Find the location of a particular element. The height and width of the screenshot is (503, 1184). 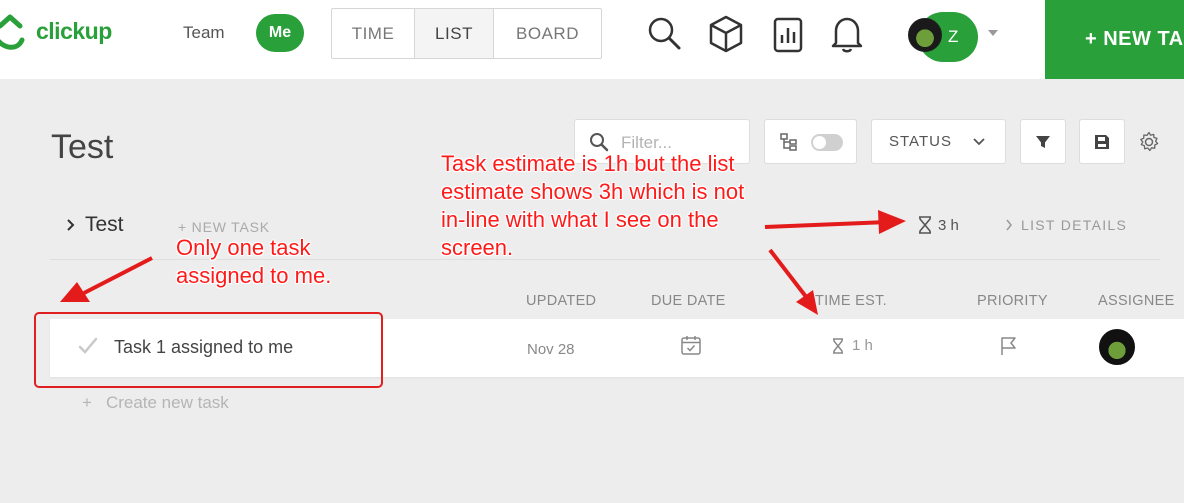

task-time-estimate: 1 h is located at coordinates (852, 345).